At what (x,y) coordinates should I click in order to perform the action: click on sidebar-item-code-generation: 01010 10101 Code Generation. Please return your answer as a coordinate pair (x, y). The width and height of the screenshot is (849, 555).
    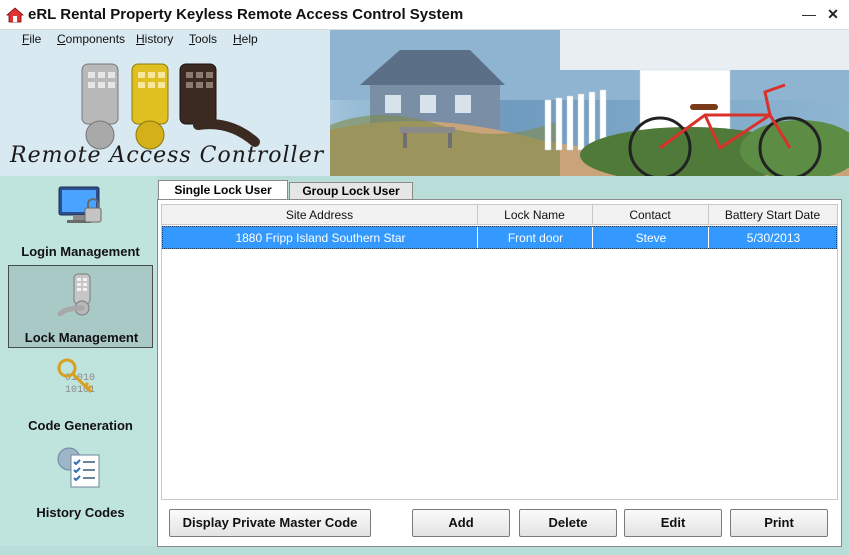
    Looking at the image, I should click on (80, 393).